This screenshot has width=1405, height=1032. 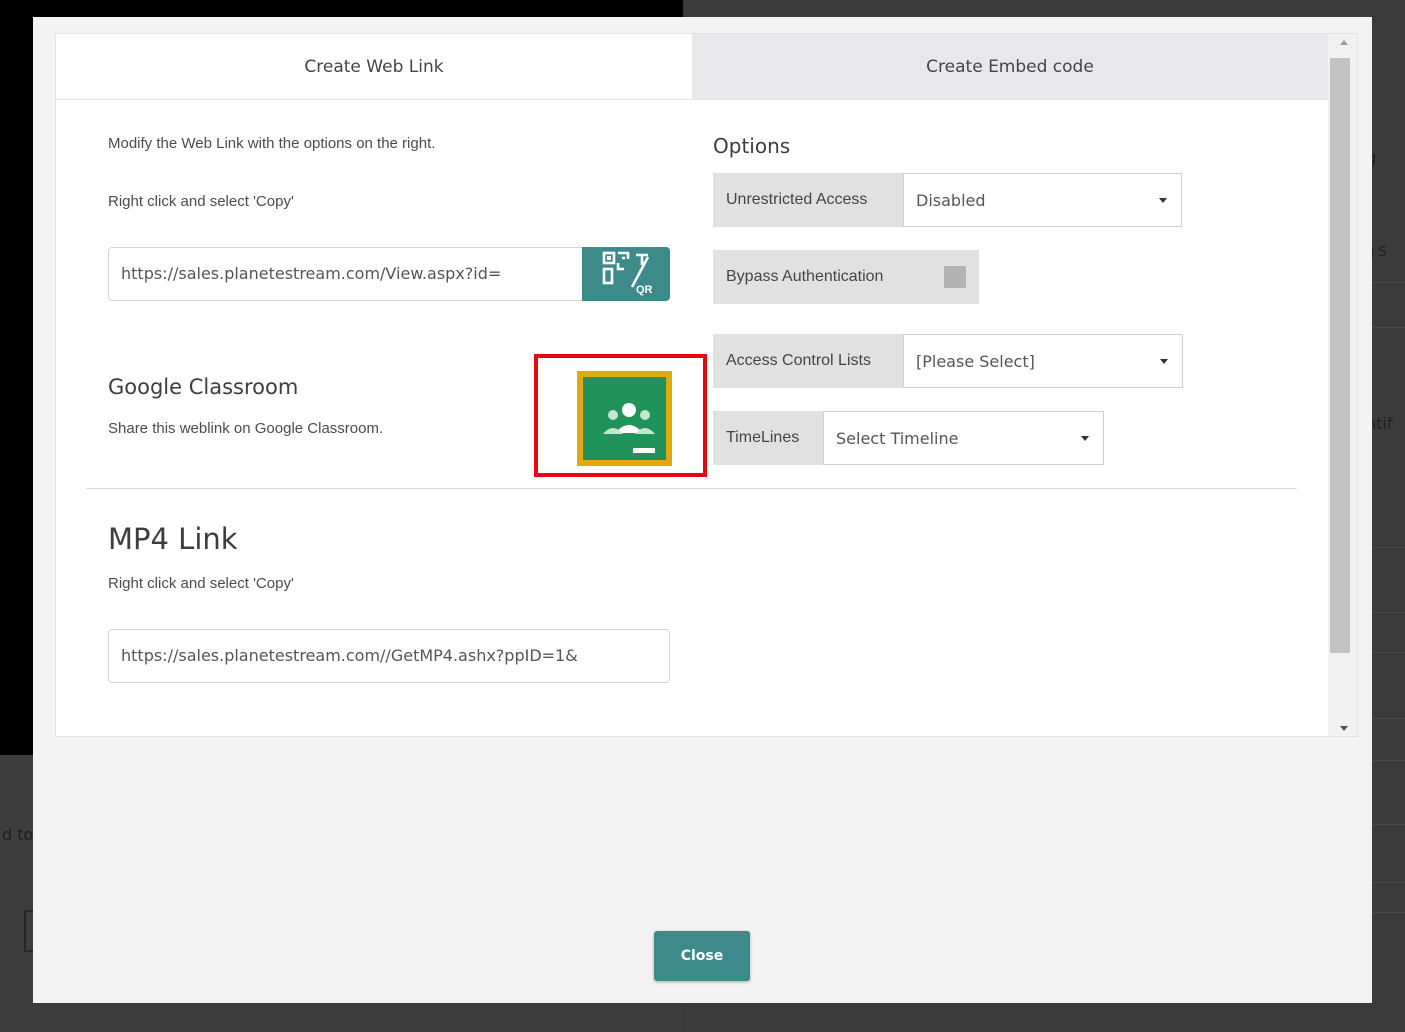 I want to click on tab-create-web-link: Create Web Link, so click(x=374, y=67).